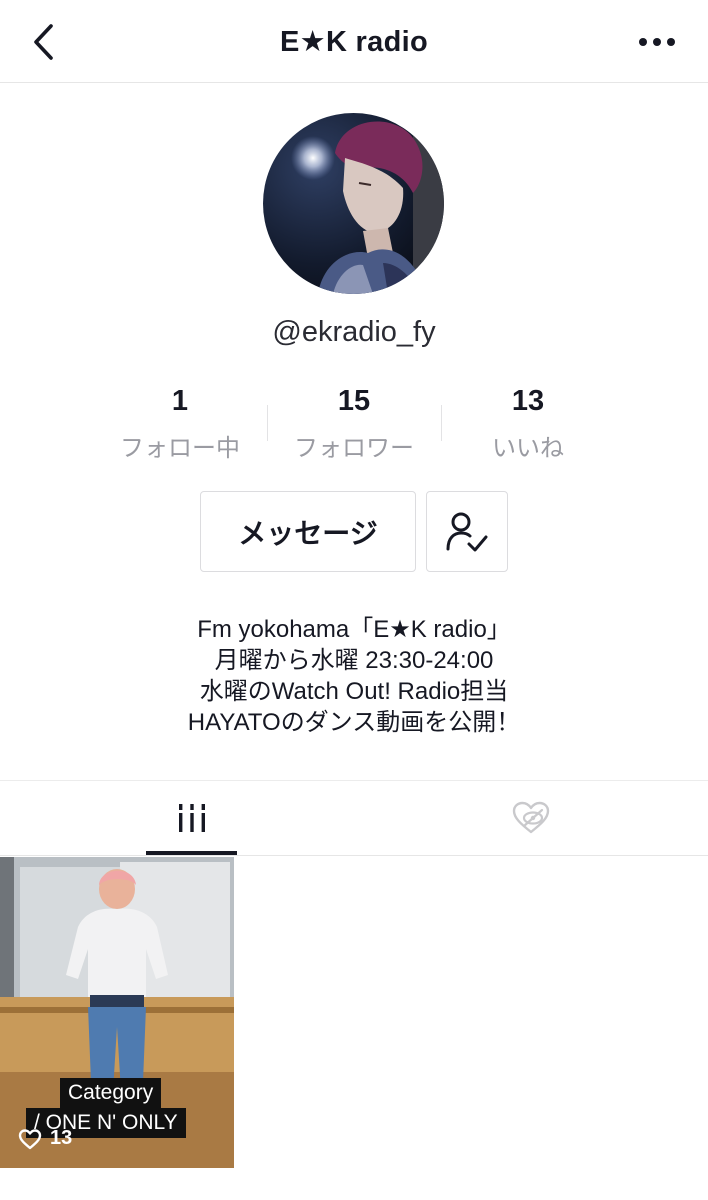  Describe the element at coordinates (528, 424) in the screenshot. I see `likes-stat: 13 いいね` at that location.